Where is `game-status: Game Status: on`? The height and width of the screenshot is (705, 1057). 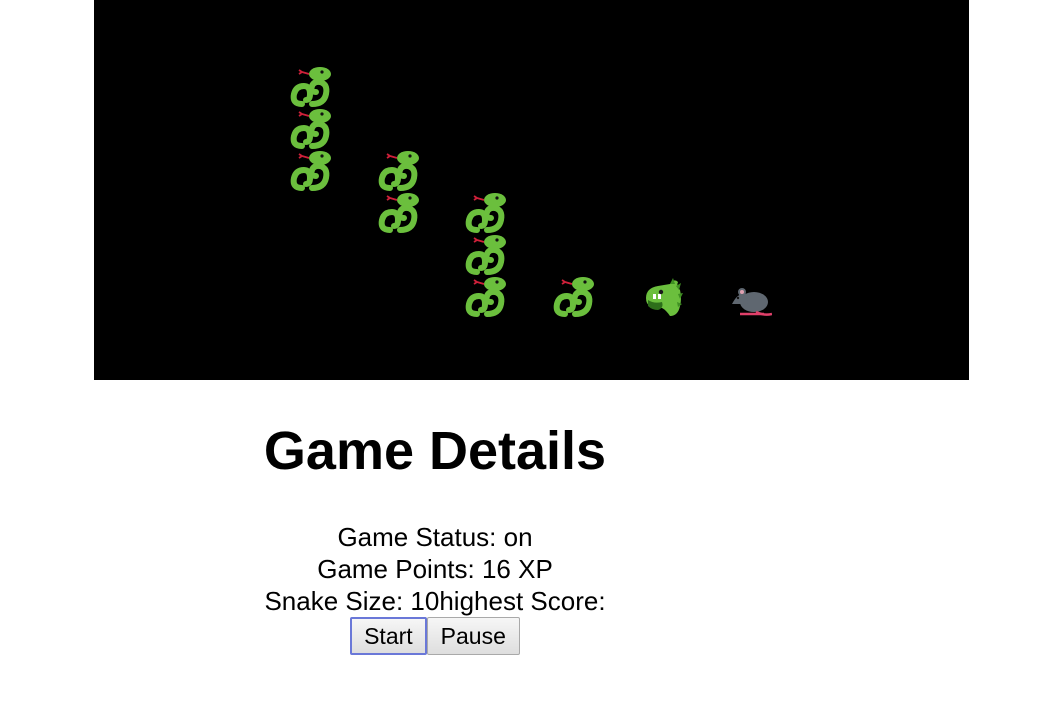 game-status: Game Status: on is located at coordinates (435, 537).